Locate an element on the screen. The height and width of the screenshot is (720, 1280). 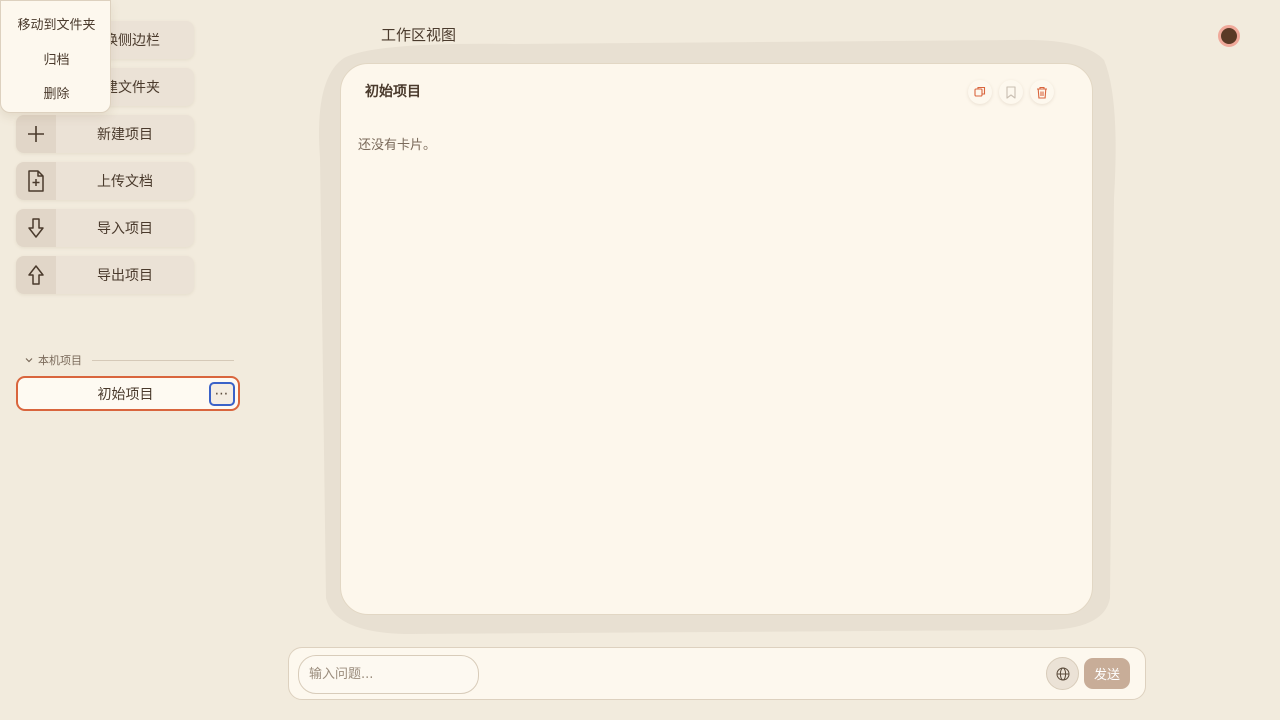
more-options-button: ⋯ is located at coordinates (222, 393).